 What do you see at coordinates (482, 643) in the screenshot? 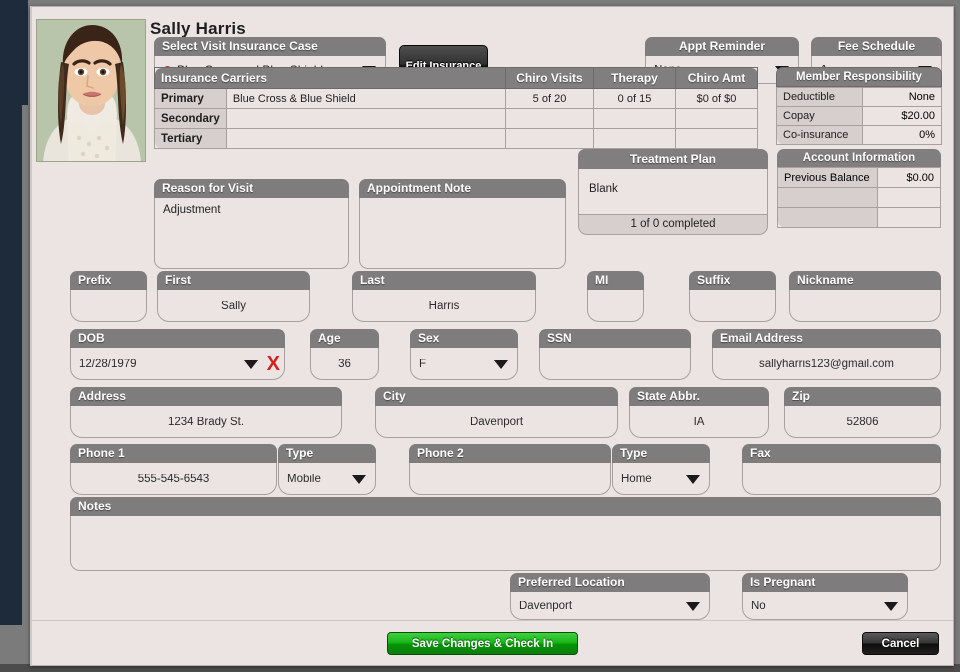
I see `save-changes-button: Save Changes & Check In` at bounding box center [482, 643].